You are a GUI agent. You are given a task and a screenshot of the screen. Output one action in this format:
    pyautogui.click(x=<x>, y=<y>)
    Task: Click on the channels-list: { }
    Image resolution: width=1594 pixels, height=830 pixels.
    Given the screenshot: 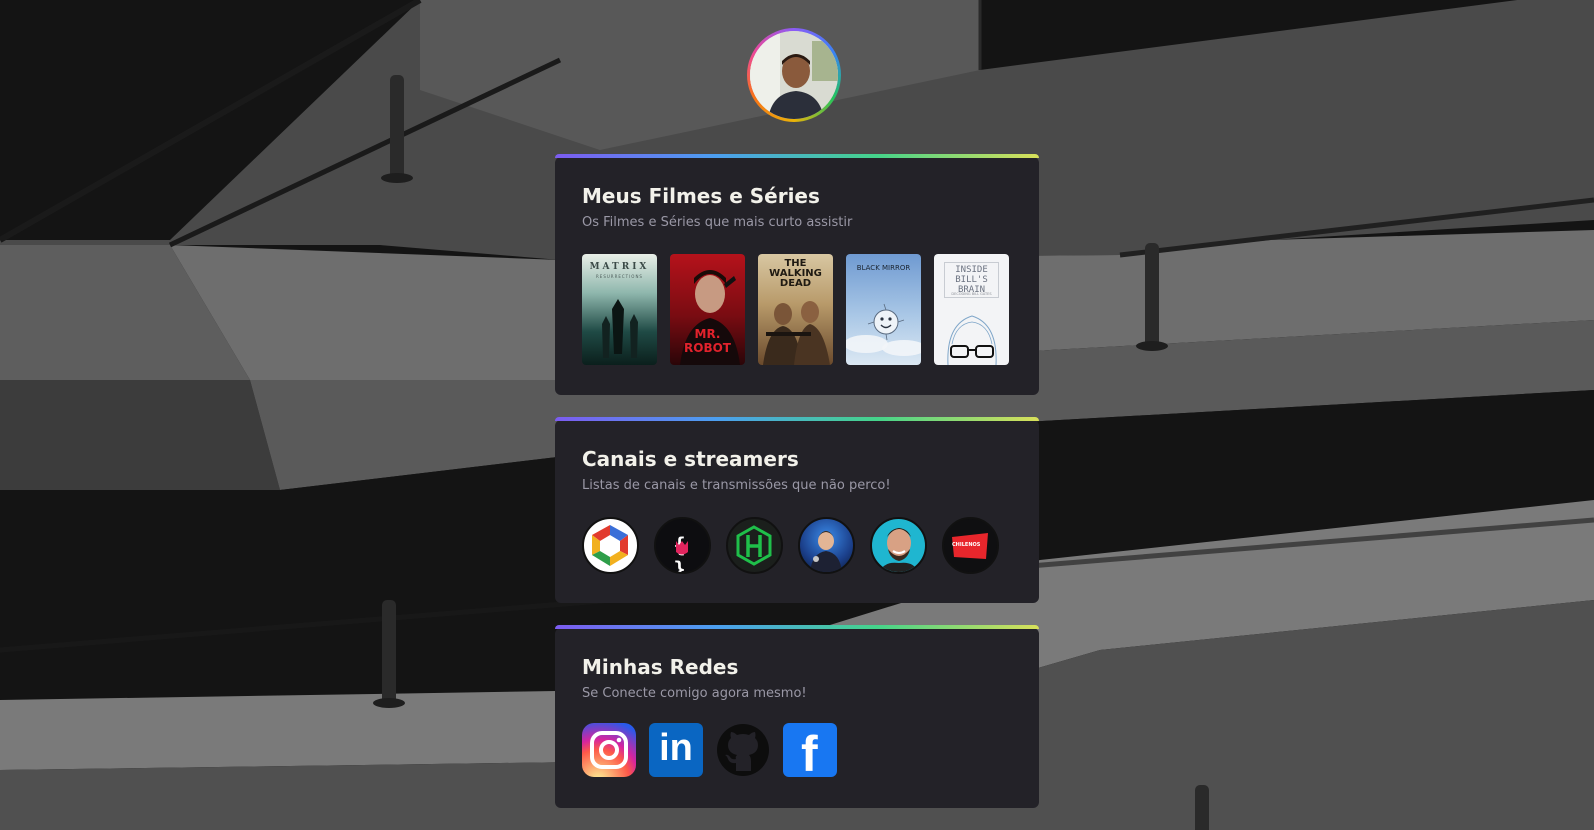 What is the action you would take?
    pyautogui.click(x=797, y=545)
    